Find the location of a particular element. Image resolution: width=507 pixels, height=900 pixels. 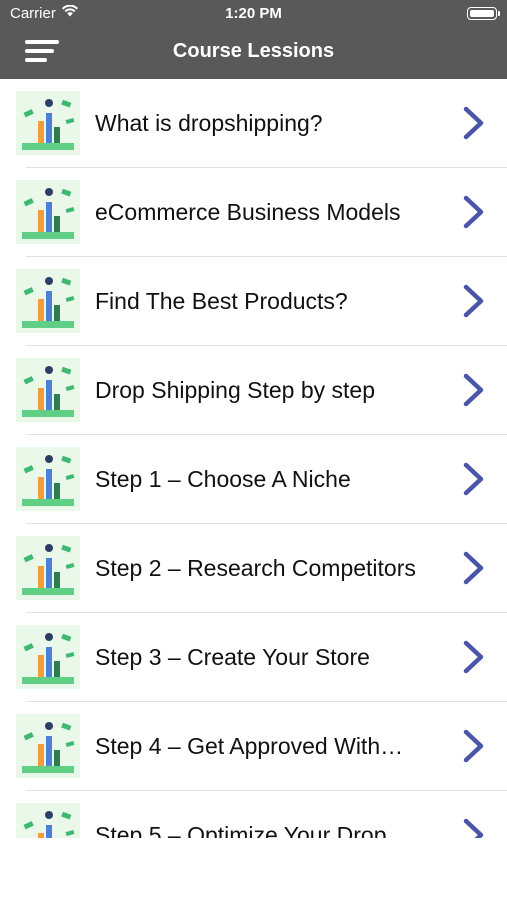

lesson-title: What is dropshipping? is located at coordinates (209, 123).